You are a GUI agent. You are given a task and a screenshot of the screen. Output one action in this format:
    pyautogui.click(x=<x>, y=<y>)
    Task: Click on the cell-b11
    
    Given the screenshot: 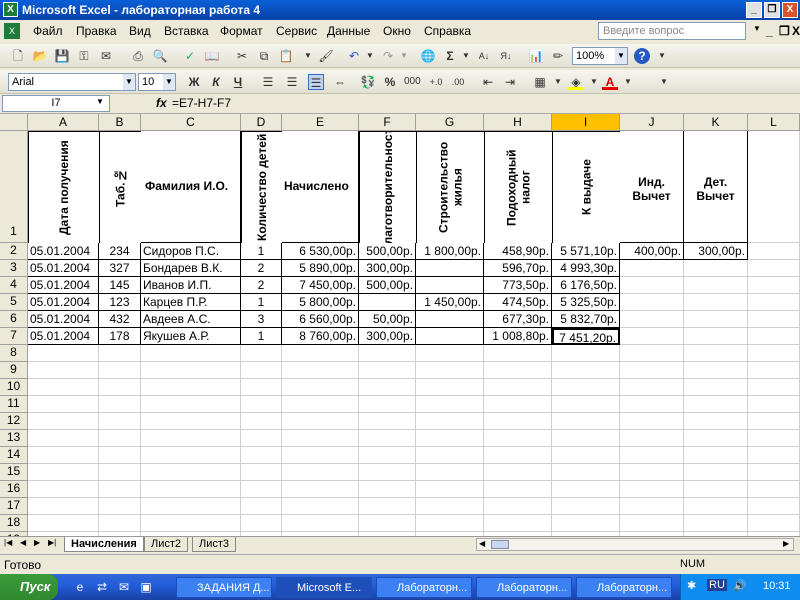 What is the action you would take?
    pyautogui.click(x=120, y=404)
    